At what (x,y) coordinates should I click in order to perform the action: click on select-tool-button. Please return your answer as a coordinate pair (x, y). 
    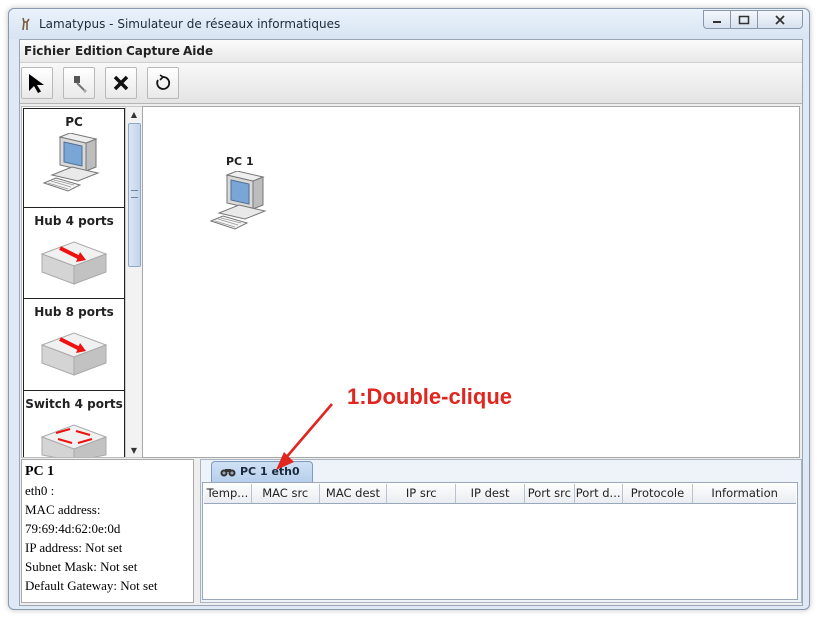
    Looking at the image, I should click on (37, 83).